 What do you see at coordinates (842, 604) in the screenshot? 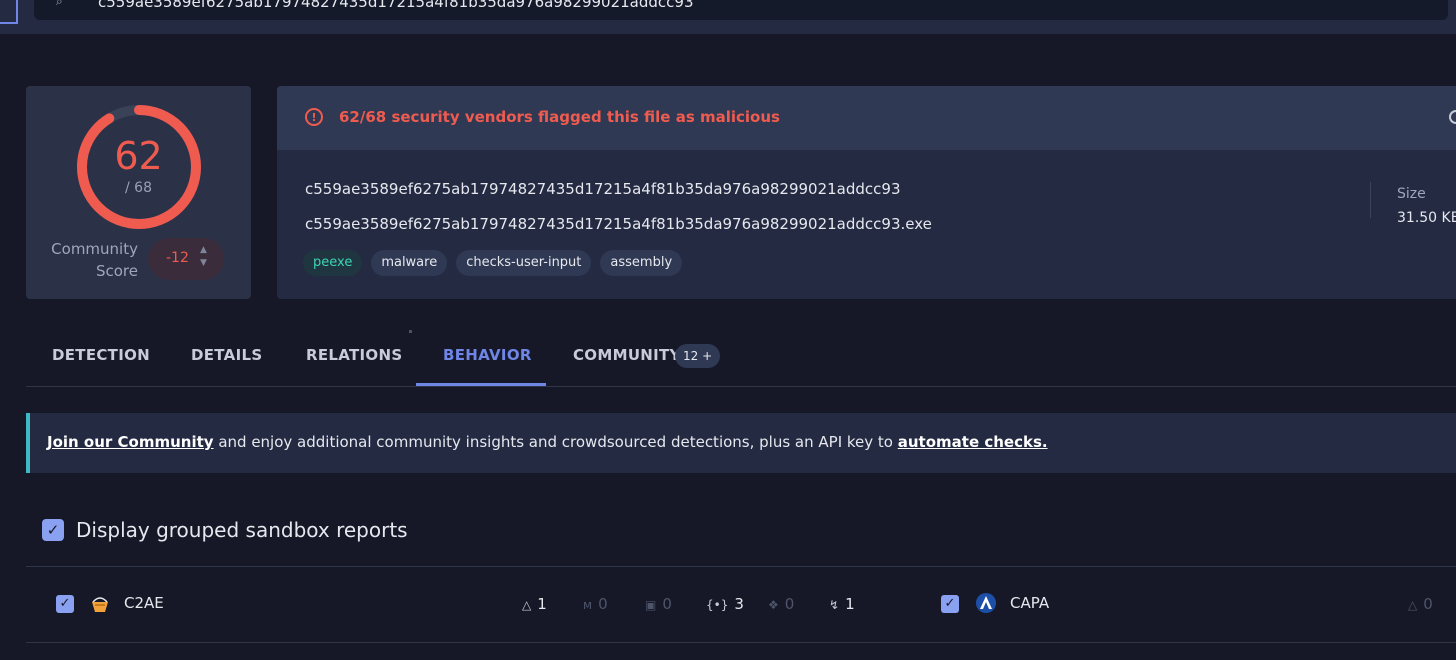
I see `c2ae-process-stat: ↯ 1` at bounding box center [842, 604].